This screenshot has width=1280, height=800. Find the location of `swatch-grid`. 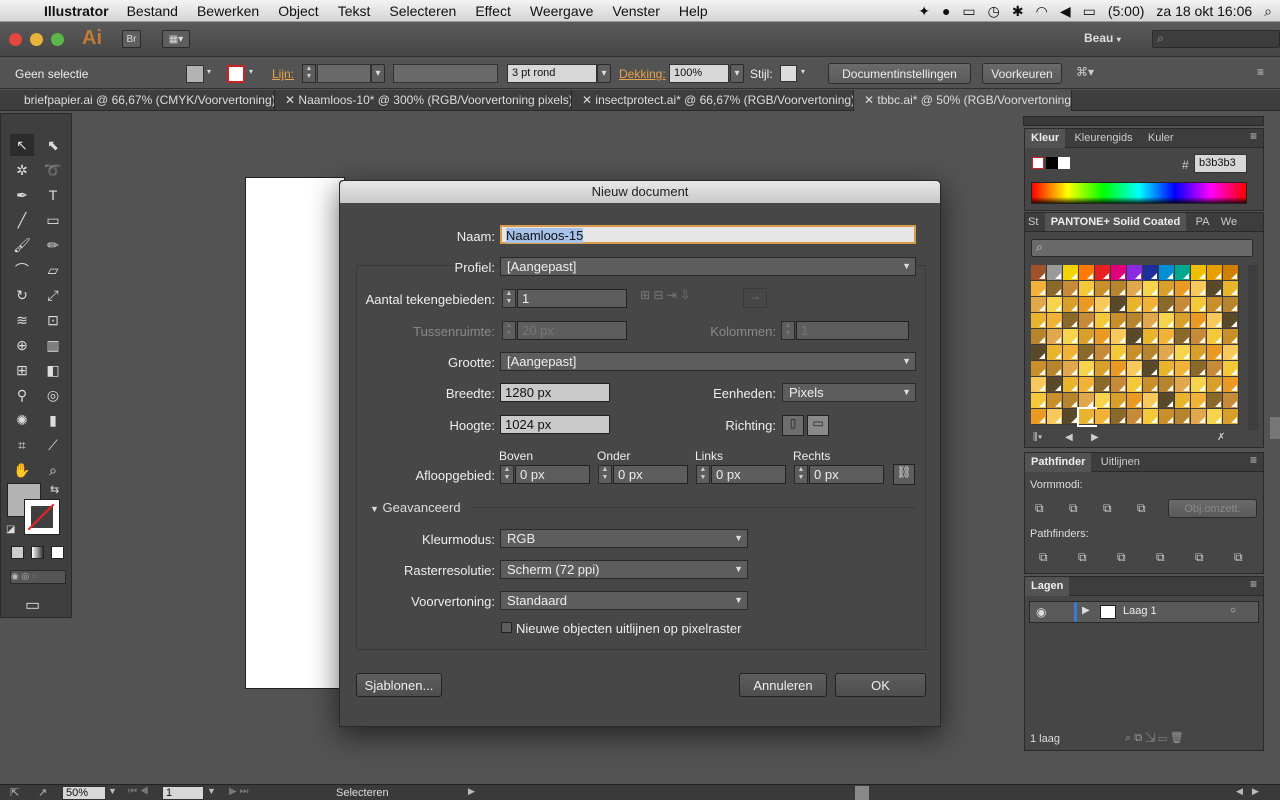

swatch-grid is located at coordinates (1136, 347).